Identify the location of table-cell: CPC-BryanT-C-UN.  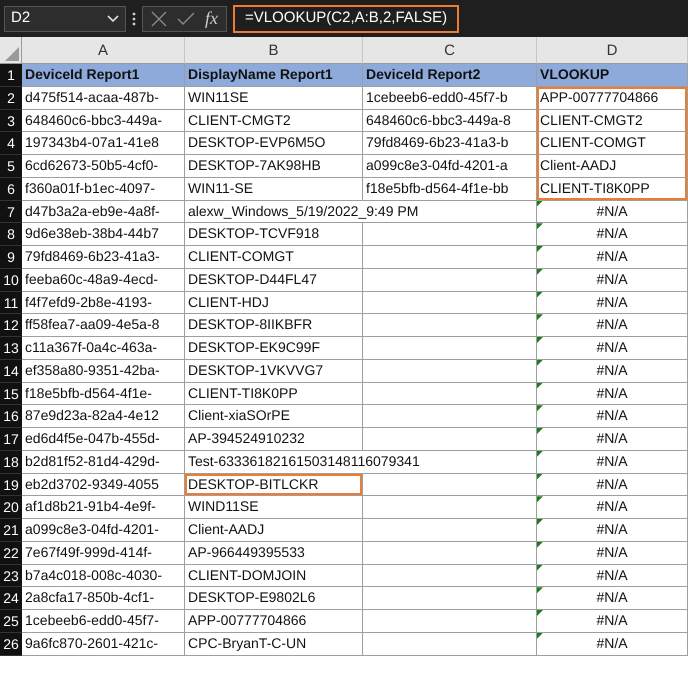
(274, 644).